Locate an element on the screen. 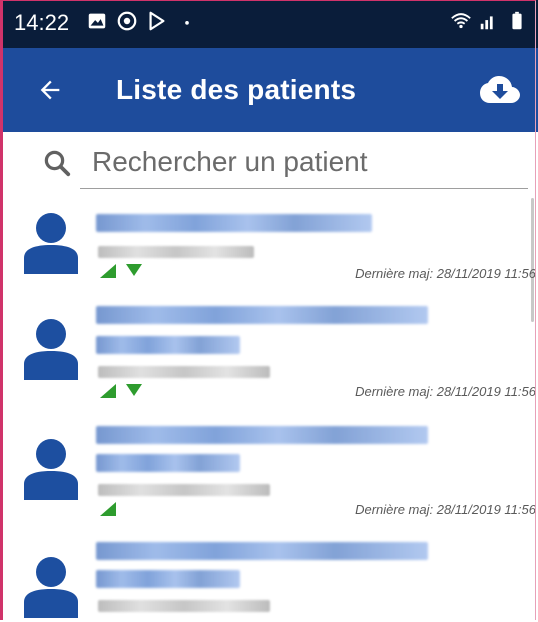 The width and height of the screenshot is (538, 622). status-bar: 14:22 is located at coordinates (269, 24).